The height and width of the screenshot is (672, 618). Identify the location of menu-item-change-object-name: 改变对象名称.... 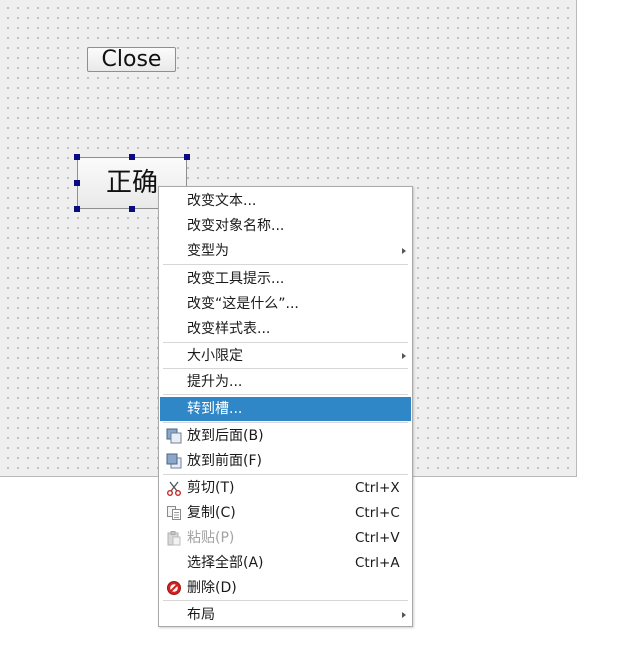
(285, 226).